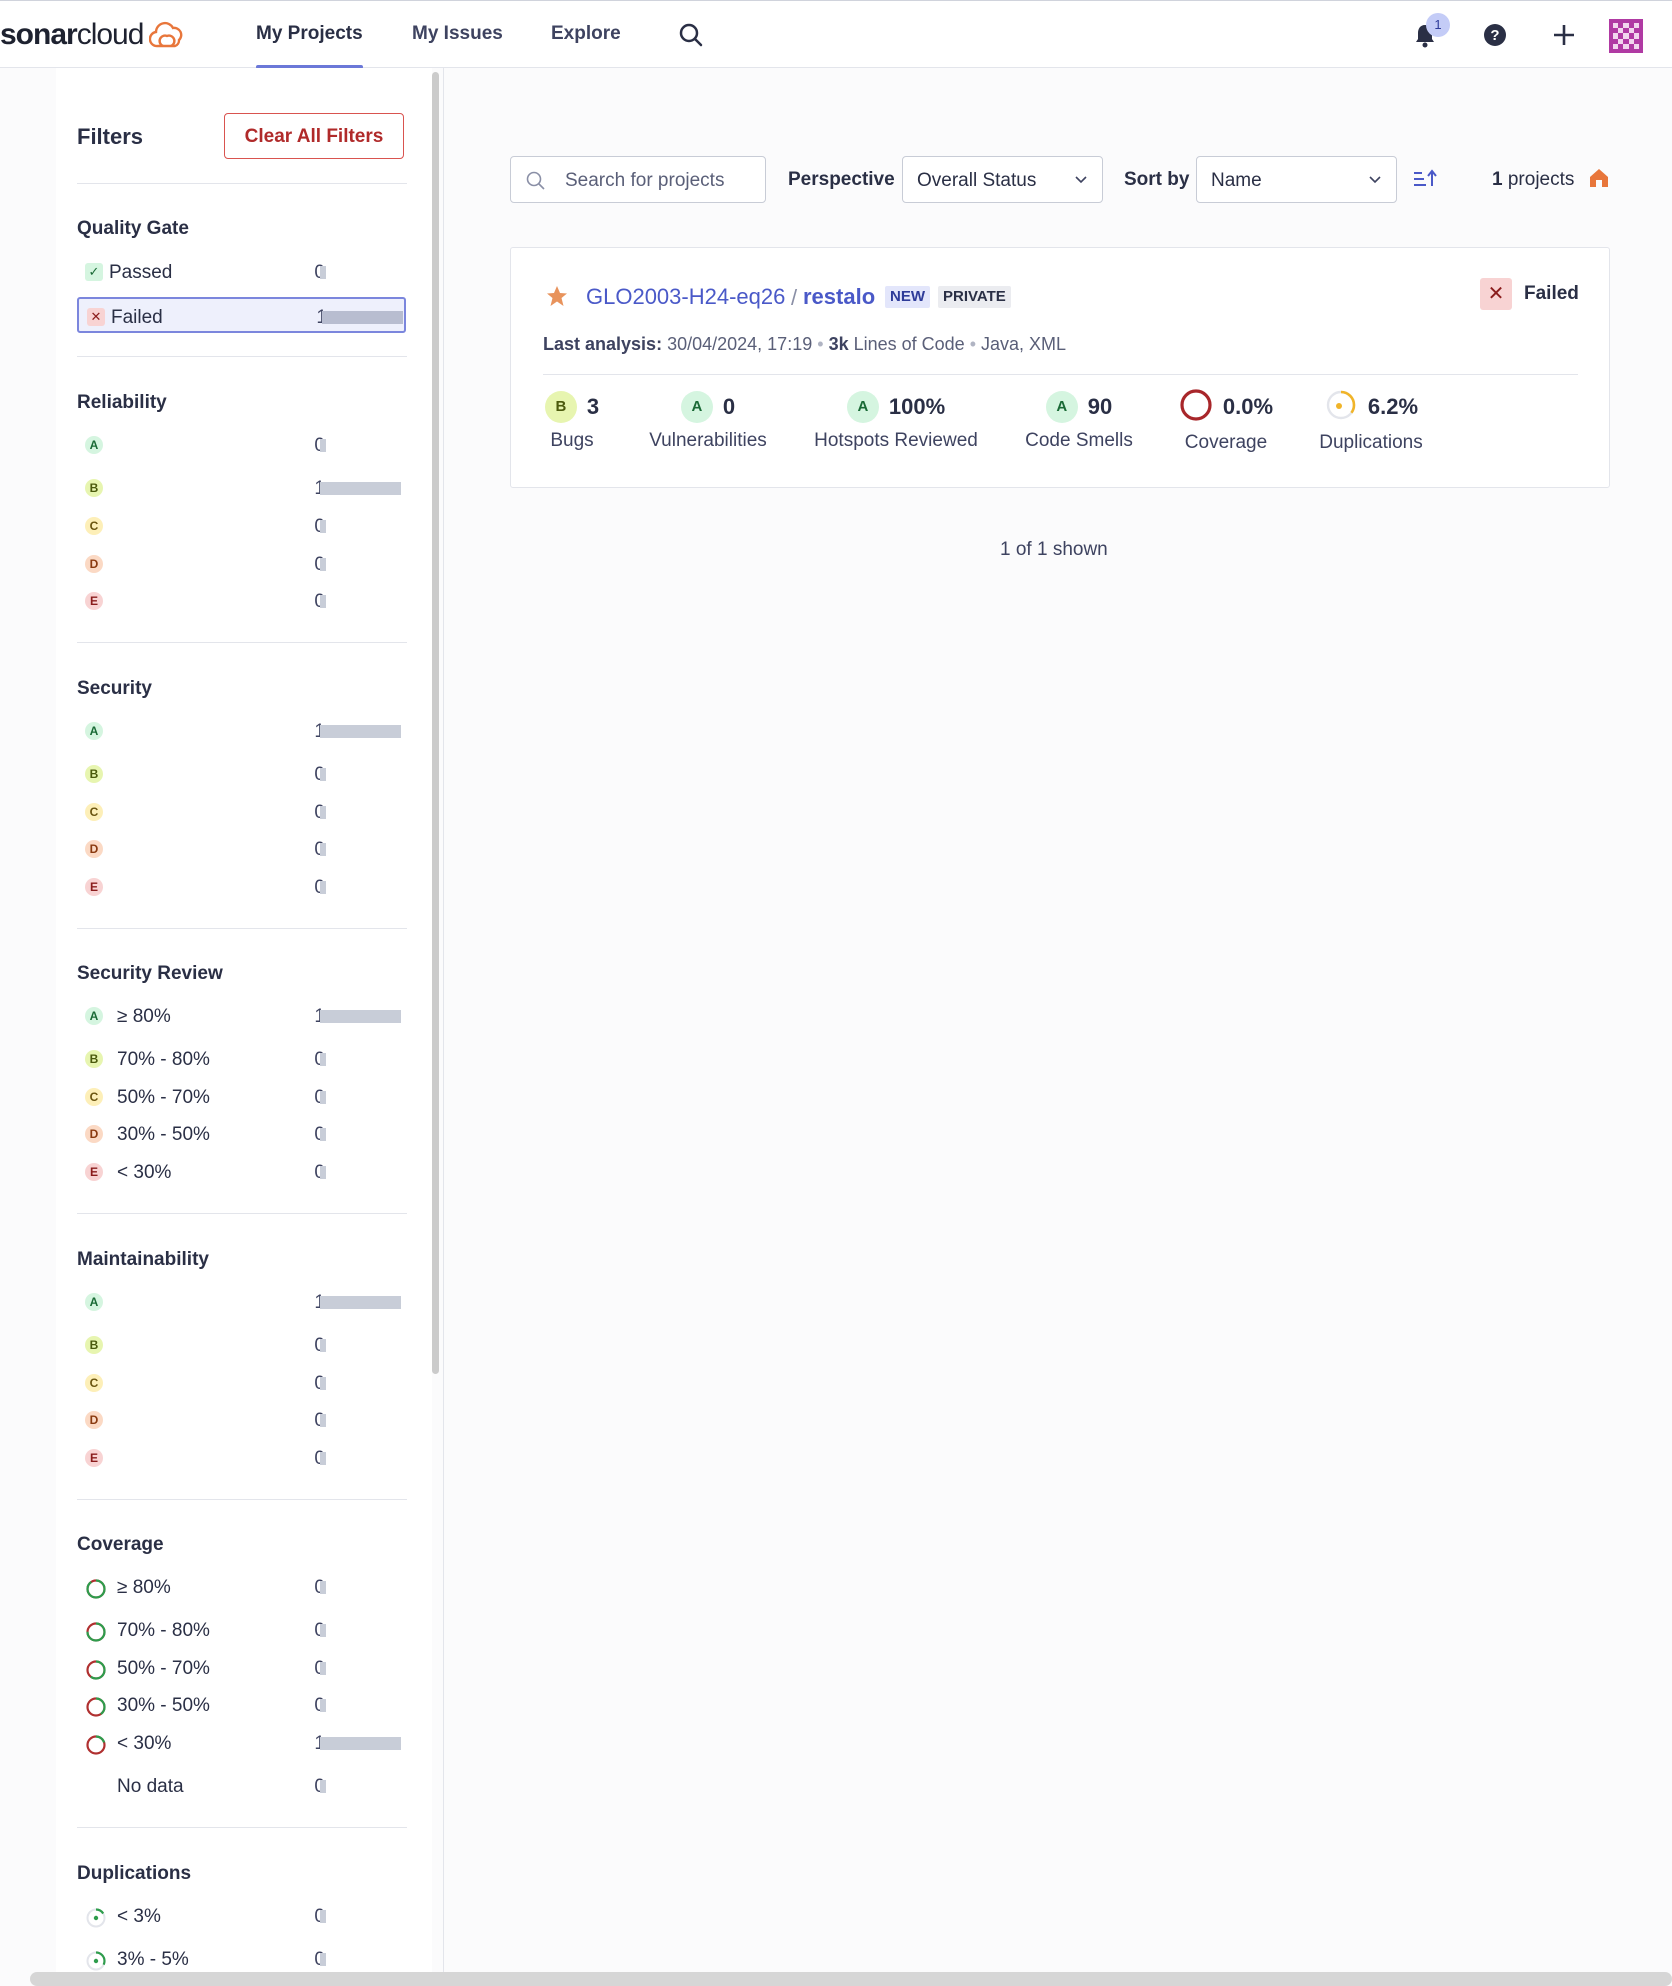  What do you see at coordinates (150, 973) in the screenshot?
I see `security-review-title: Security Review` at bounding box center [150, 973].